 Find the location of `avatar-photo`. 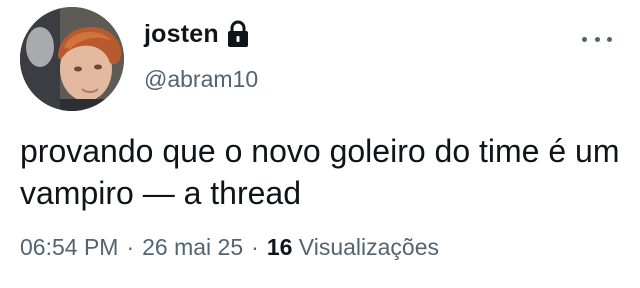

avatar-photo is located at coordinates (72, 59).